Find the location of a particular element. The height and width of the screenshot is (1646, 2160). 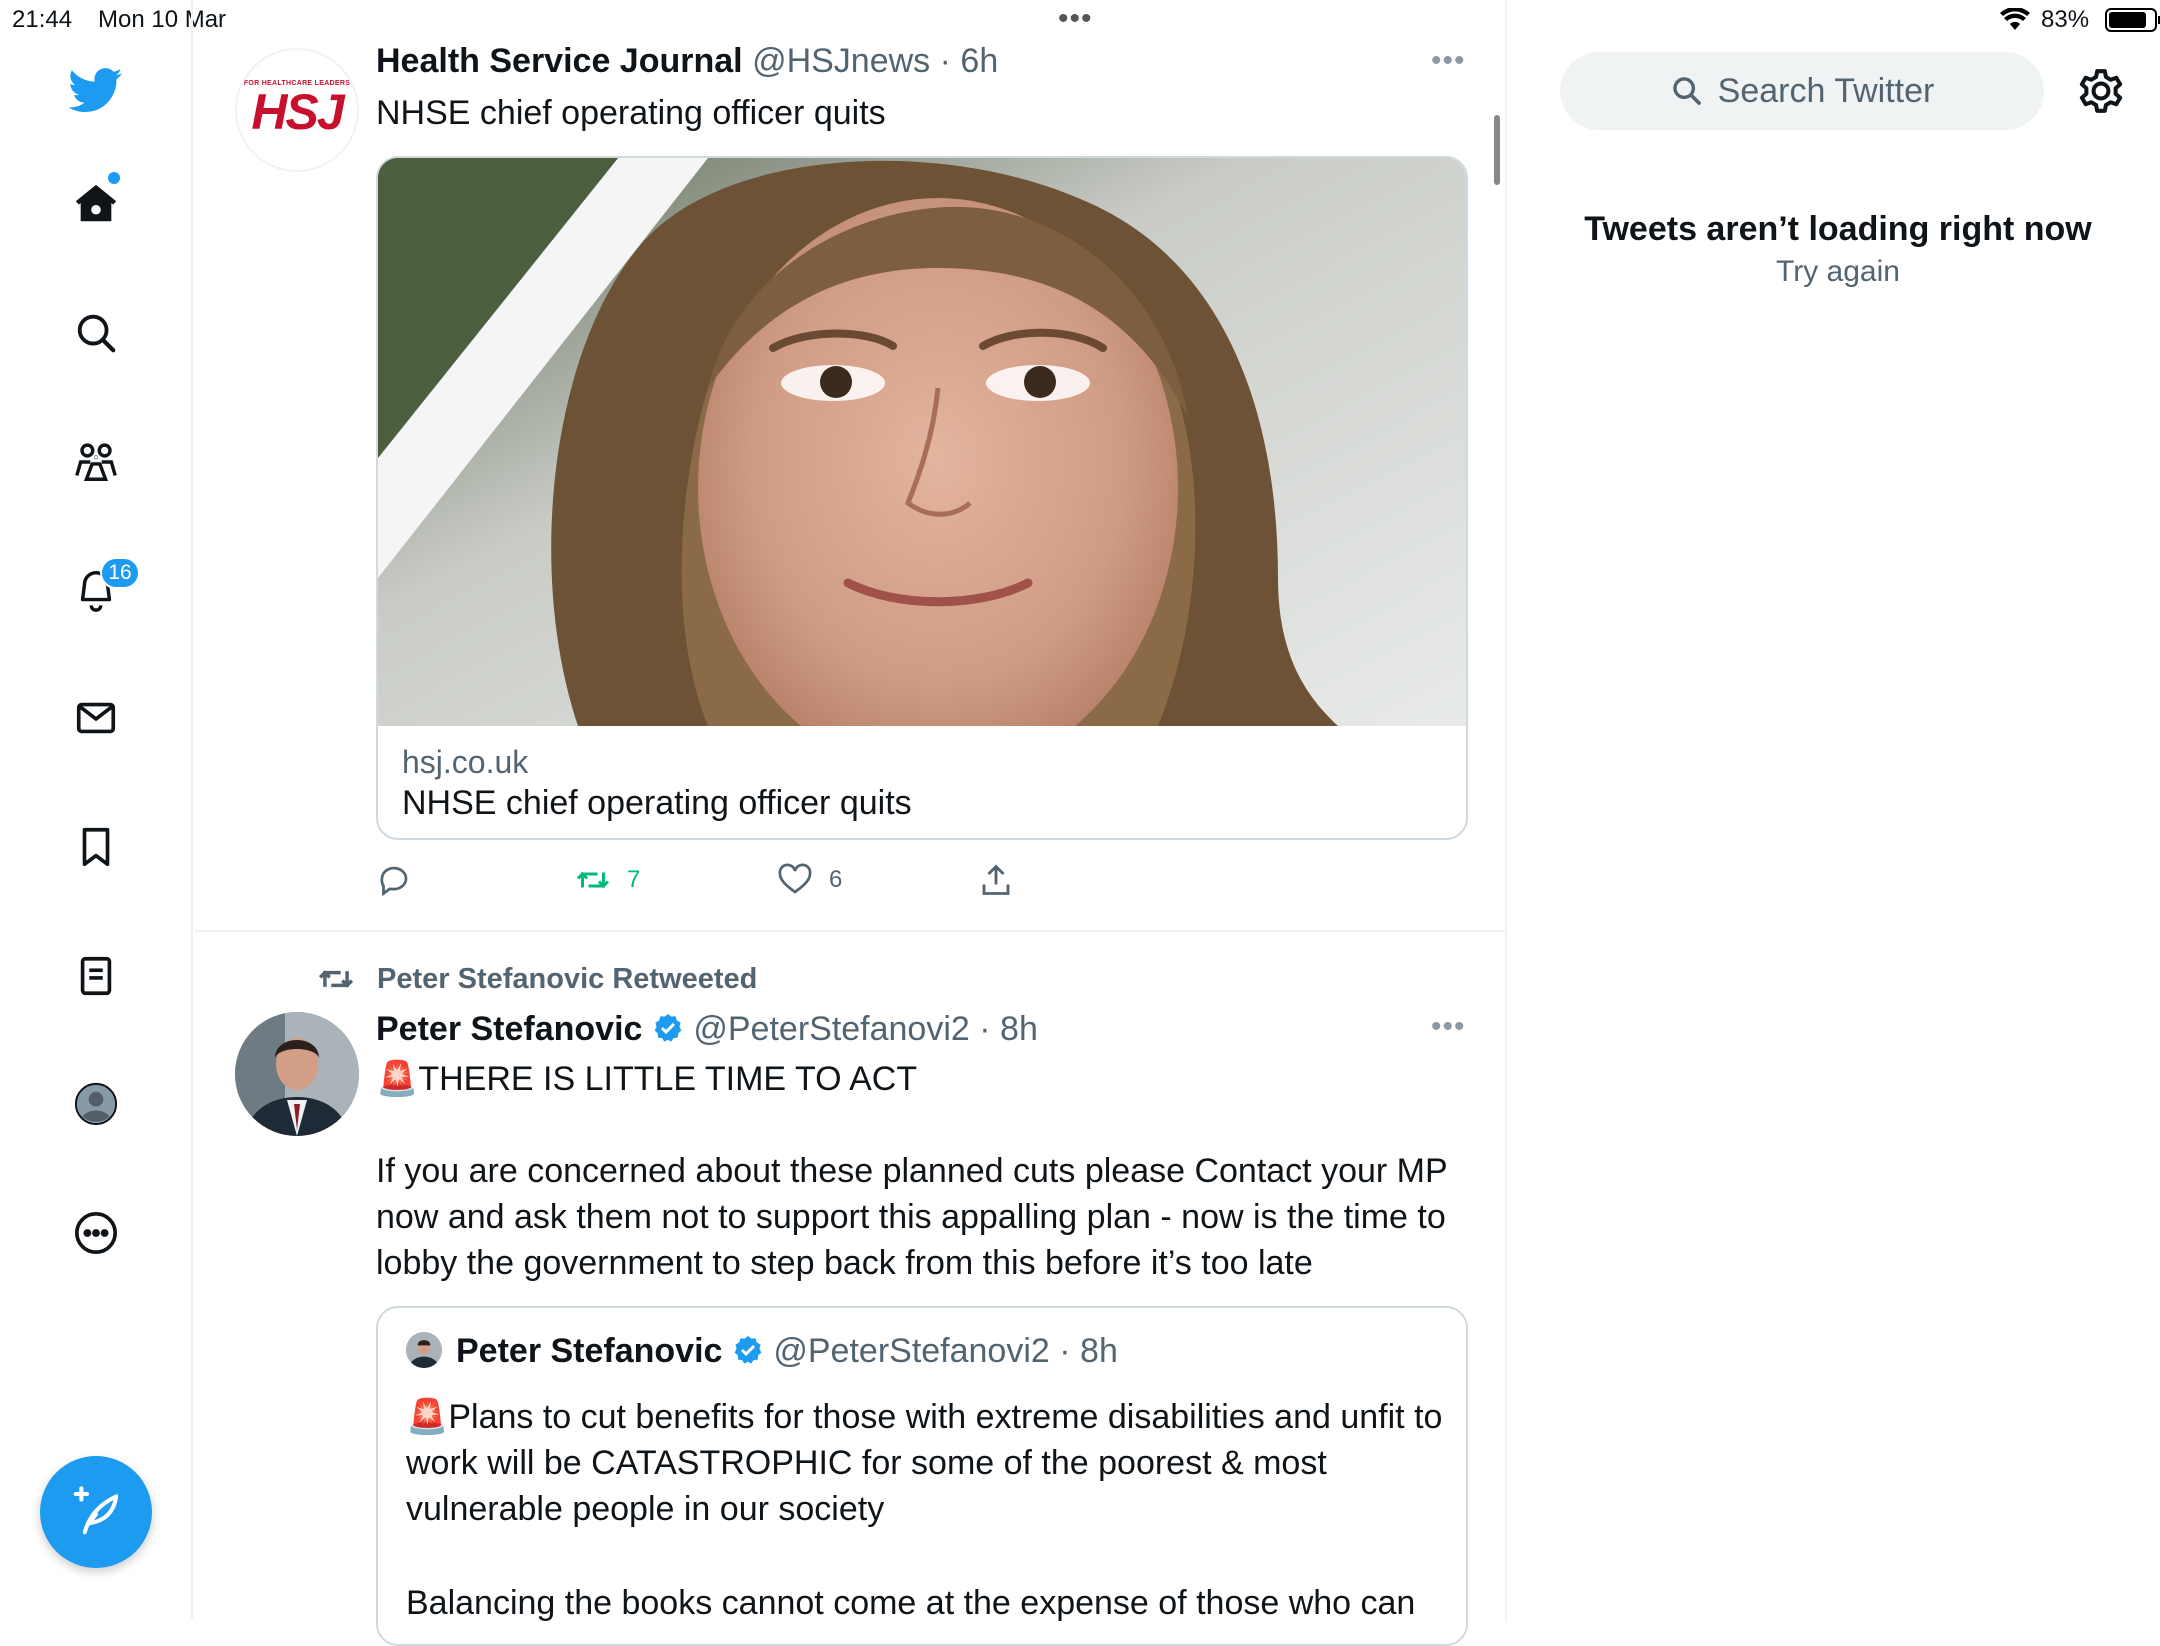

tweet-text-line1: 🚨THERE IS LITTLE TIME TO ACT is located at coordinates (646, 1079).